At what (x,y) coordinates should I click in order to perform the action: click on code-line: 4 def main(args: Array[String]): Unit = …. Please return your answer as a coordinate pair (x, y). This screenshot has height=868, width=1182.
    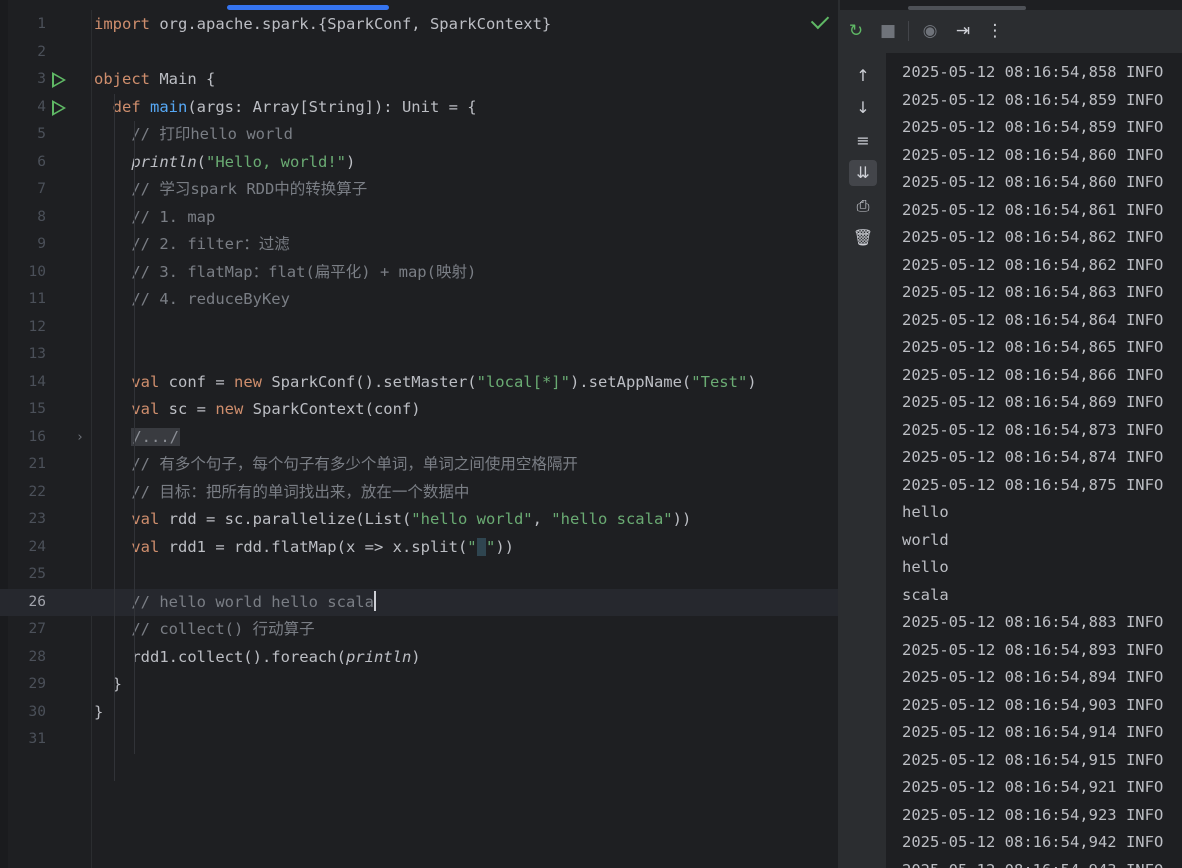
    Looking at the image, I should click on (419, 108).